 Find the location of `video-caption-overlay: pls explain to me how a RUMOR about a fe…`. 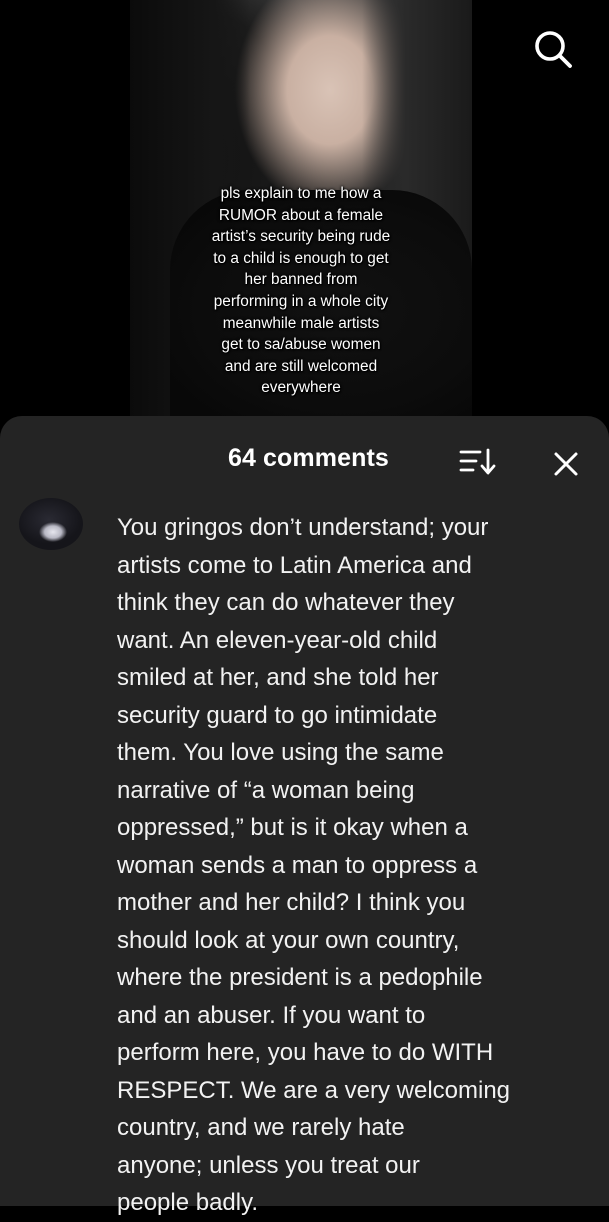

video-caption-overlay: pls explain to me how a RUMOR about a fe… is located at coordinates (301, 291).